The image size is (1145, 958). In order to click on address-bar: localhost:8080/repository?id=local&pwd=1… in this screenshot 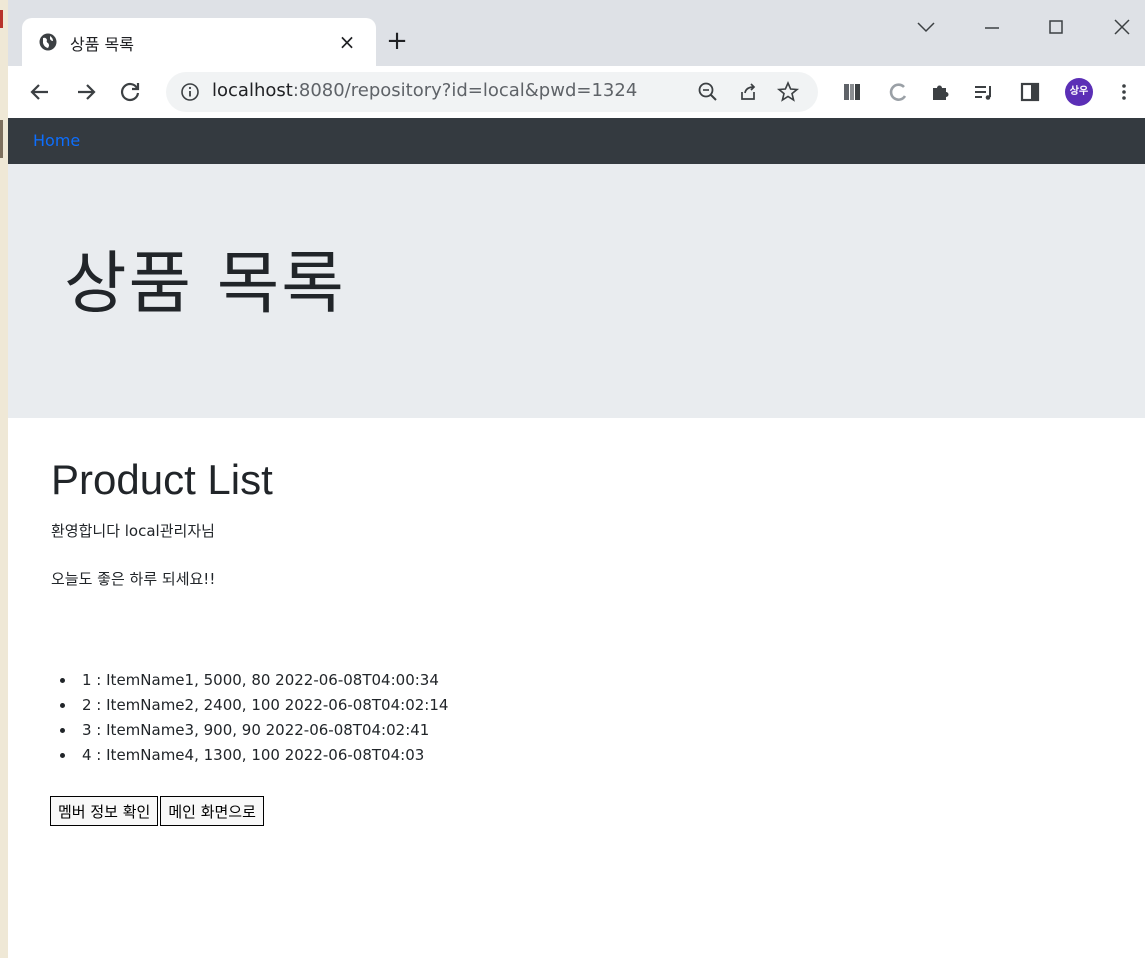, I will do `click(492, 92)`.